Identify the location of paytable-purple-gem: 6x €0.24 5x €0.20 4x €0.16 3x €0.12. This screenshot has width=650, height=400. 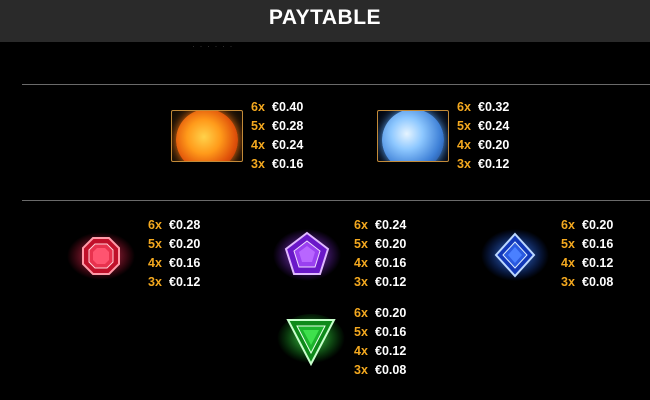
(380, 254).